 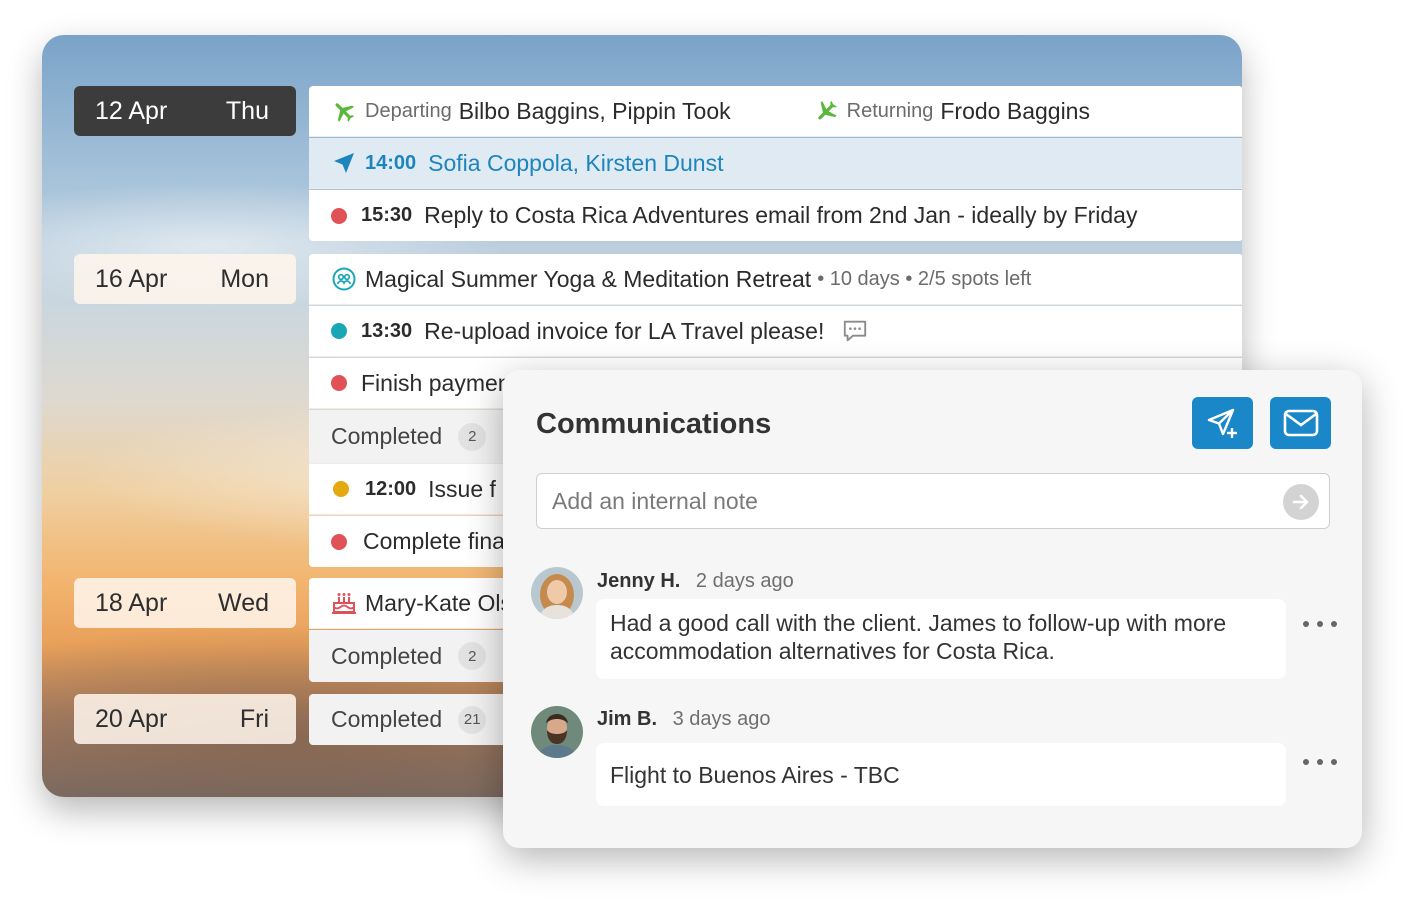 I want to click on task-text: Complete fina, so click(x=434, y=541).